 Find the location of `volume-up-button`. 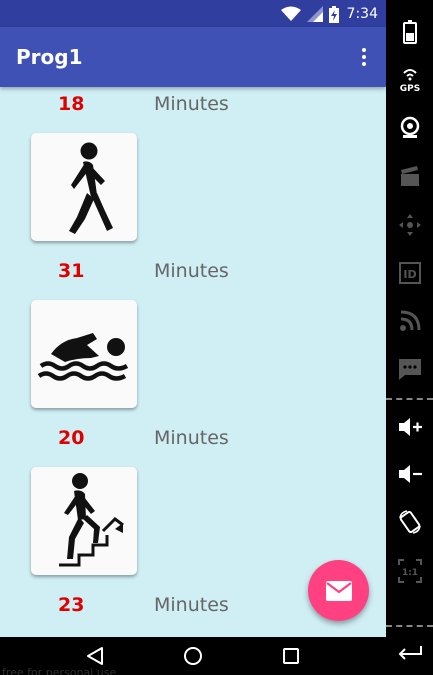

volume-up-button is located at coordinates (410, 427).